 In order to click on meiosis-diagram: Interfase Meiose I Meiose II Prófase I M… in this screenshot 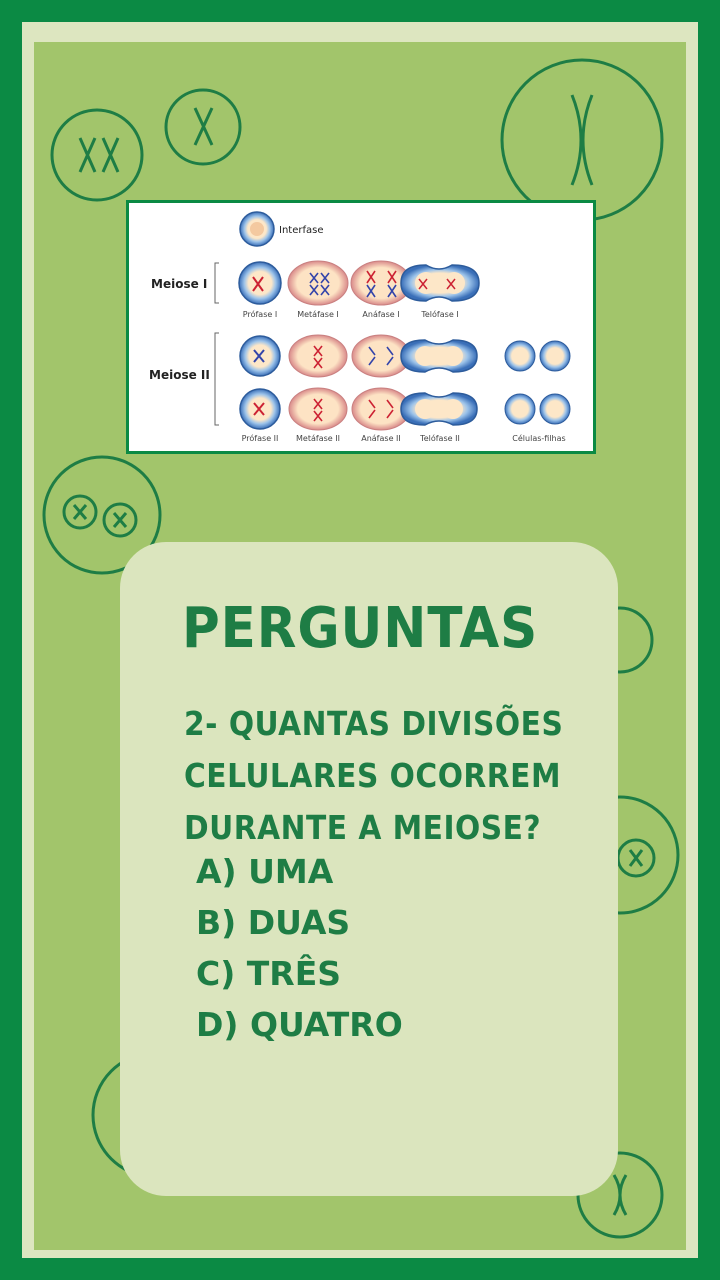, I will do `click(361, 327)`.